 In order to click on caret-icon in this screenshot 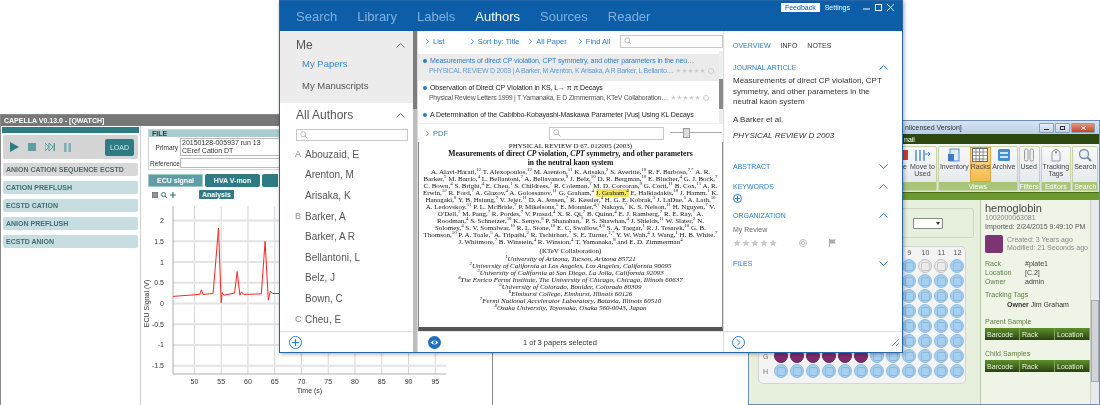, I will do `click(938, 223)`.